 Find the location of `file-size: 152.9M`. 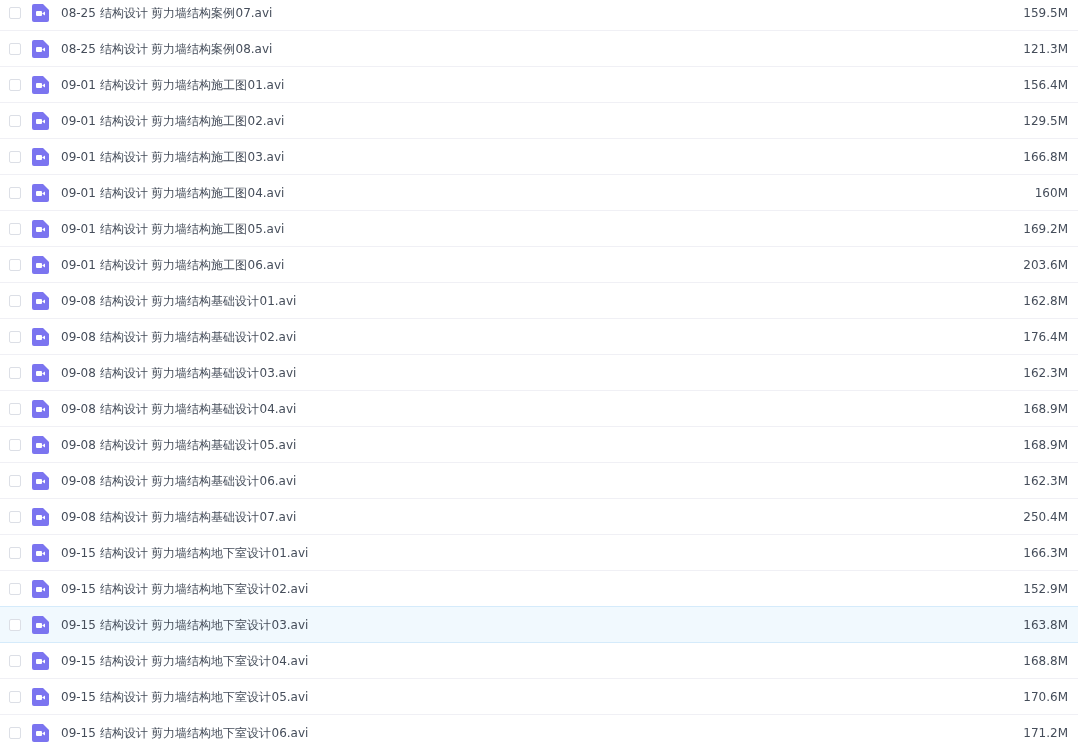

file-size: 152.9M is located at coordinates (1045, 589).